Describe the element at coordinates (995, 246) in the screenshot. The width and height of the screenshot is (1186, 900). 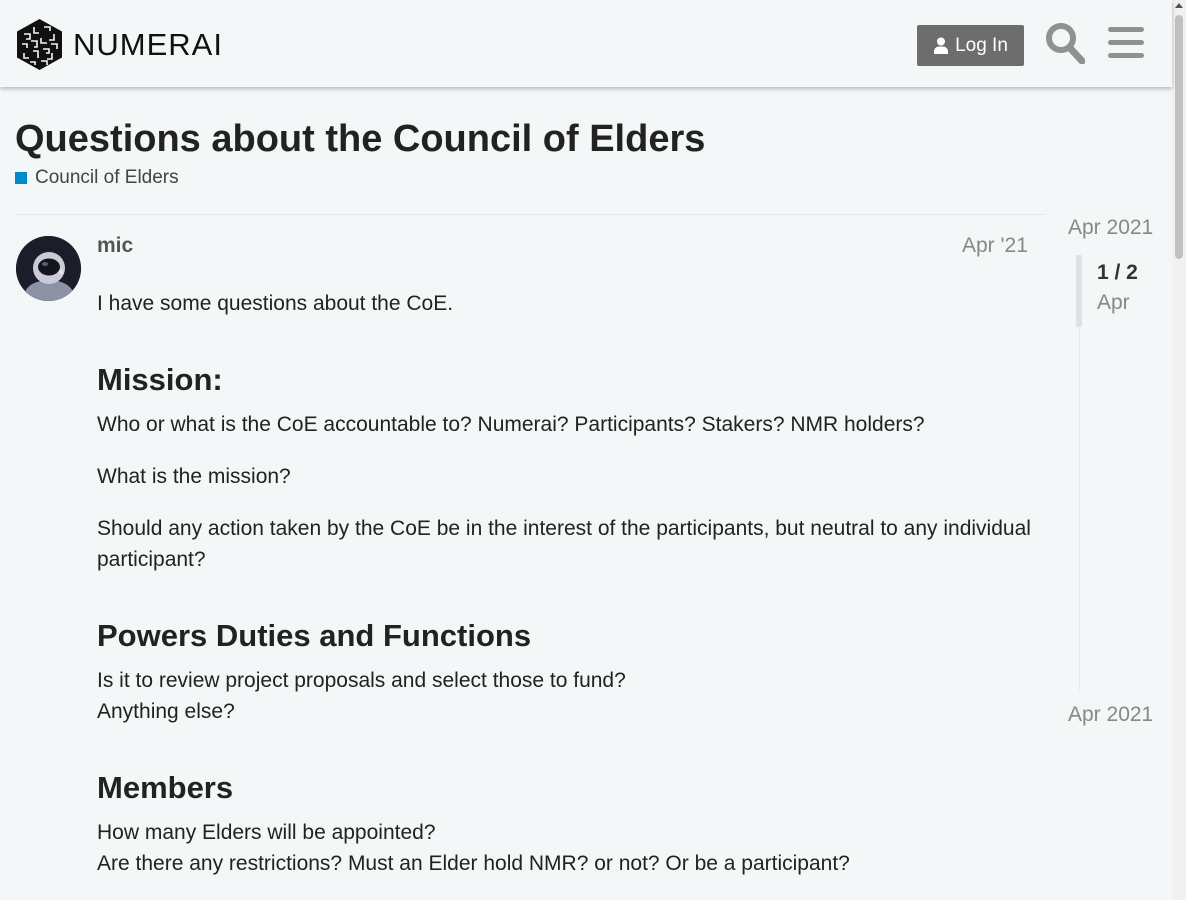
I see `post-date: Apr '21` at that location.